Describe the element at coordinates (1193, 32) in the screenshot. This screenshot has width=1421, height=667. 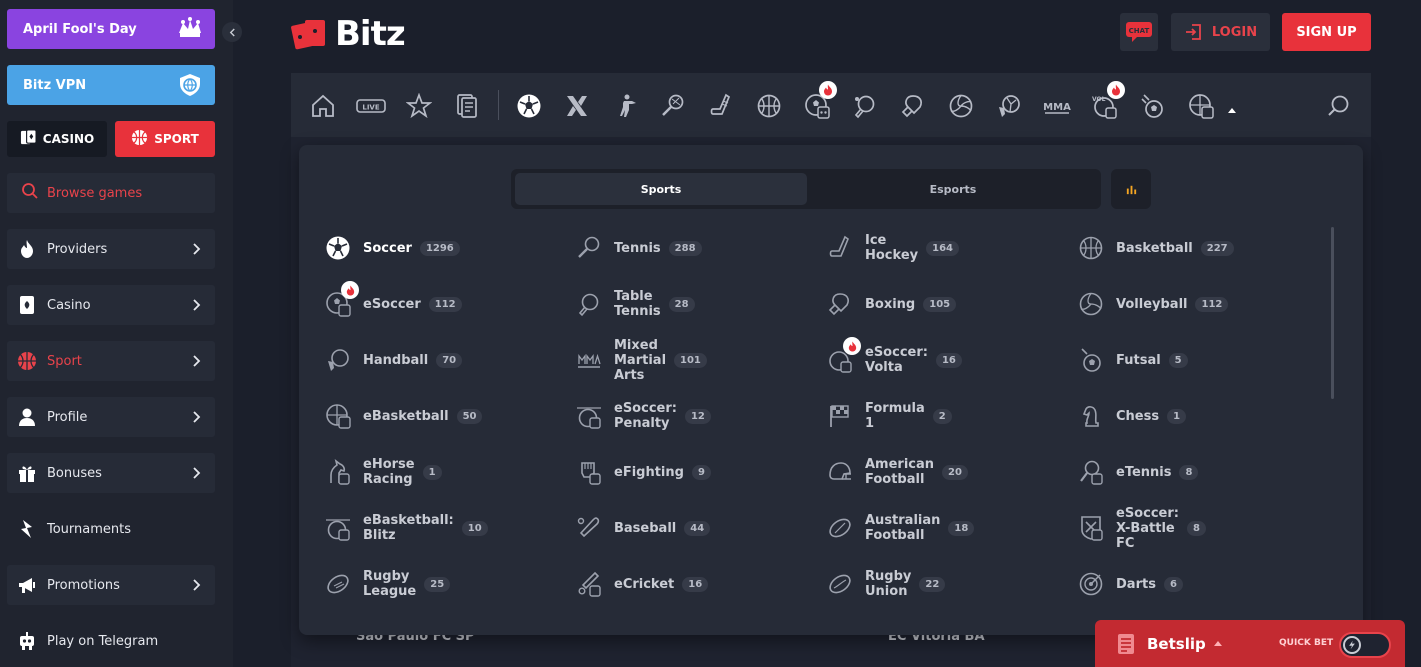
I see `login-icon` at that location.